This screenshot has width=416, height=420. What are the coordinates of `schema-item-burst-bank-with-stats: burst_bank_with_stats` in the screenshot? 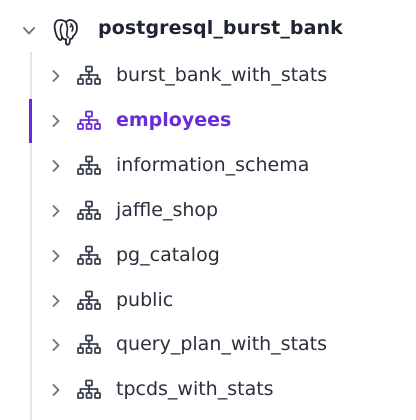 It's located at (208, 76).